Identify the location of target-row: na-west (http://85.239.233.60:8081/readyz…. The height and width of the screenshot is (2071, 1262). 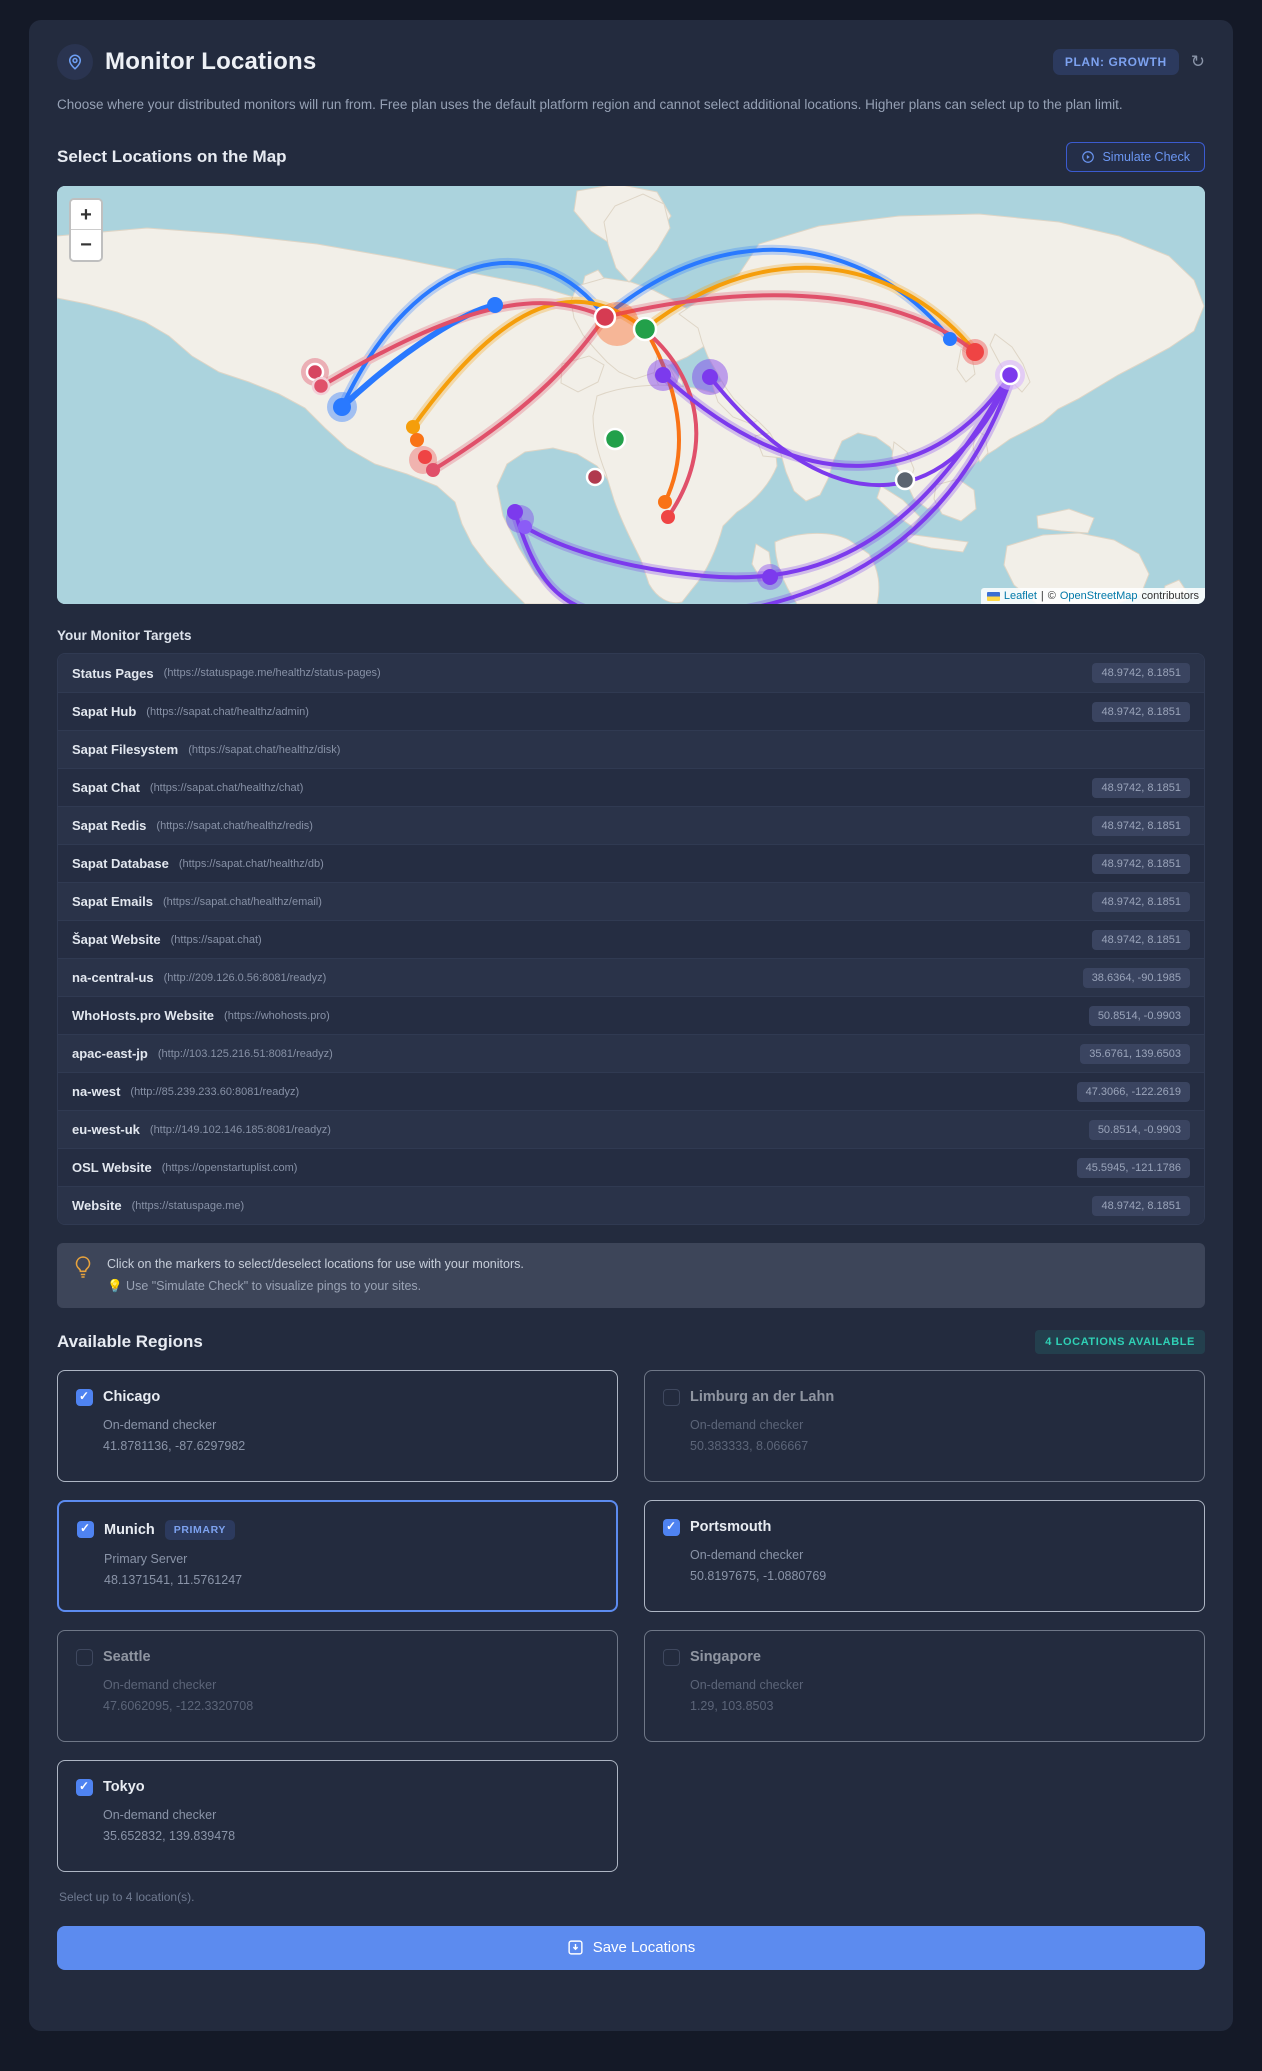
(631, 1091).